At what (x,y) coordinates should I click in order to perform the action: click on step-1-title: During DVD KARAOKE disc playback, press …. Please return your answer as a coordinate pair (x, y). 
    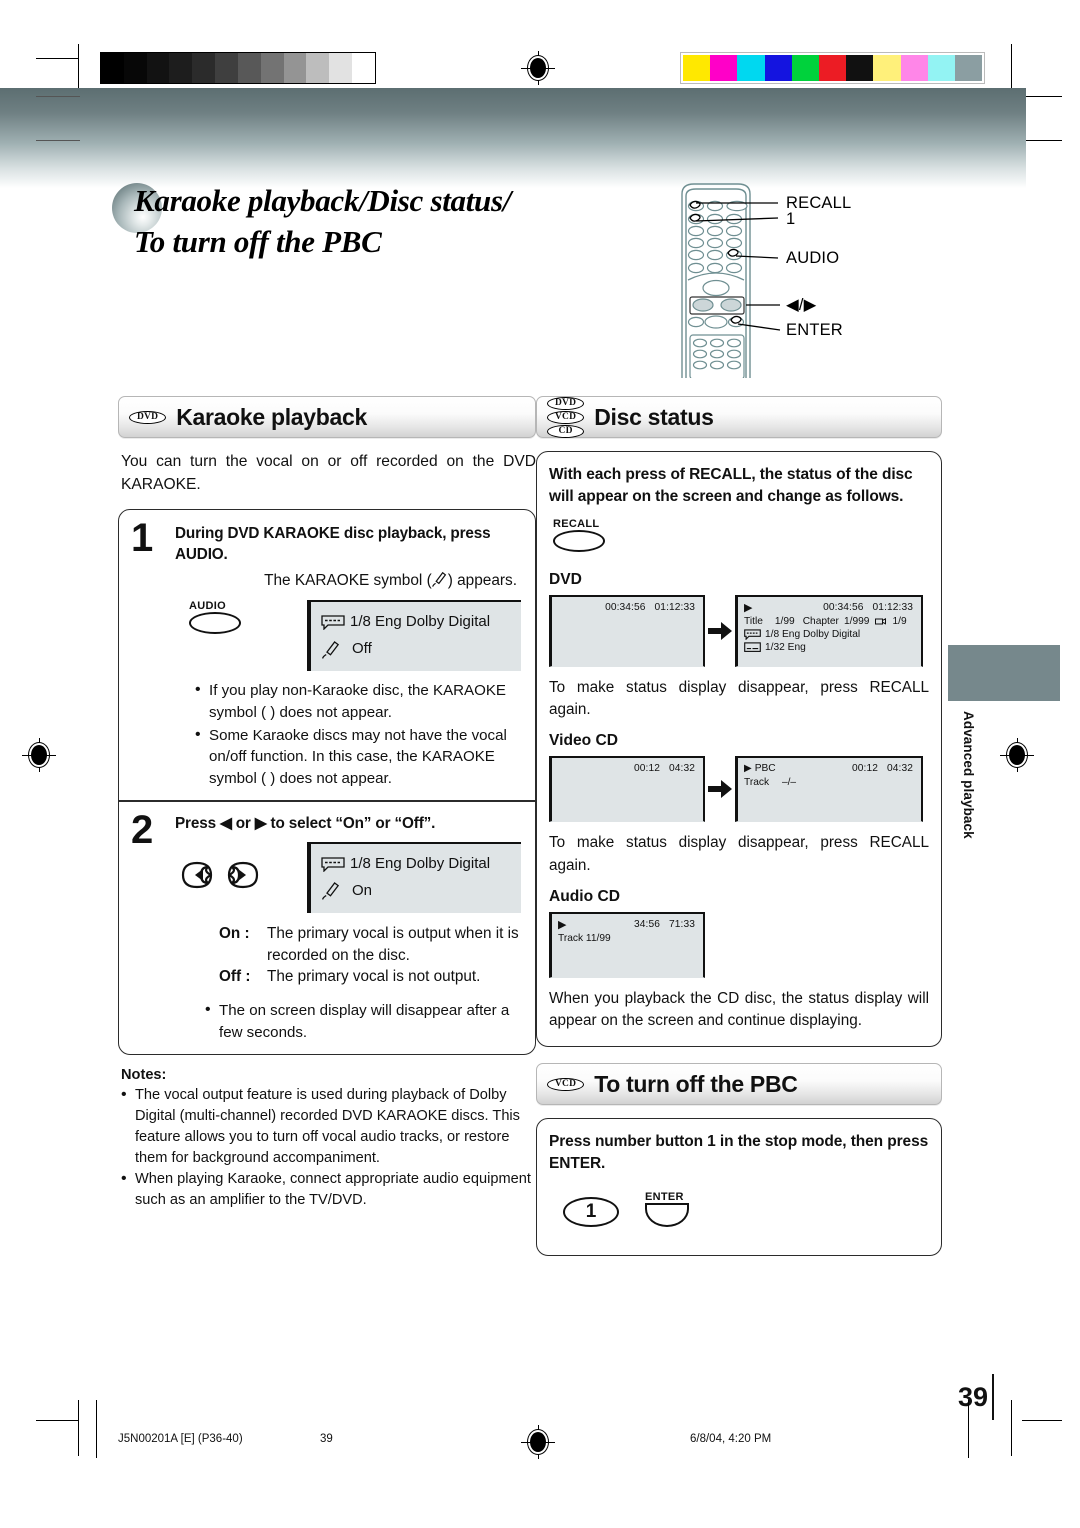
    Looking at the image, I should click on (333, 544).